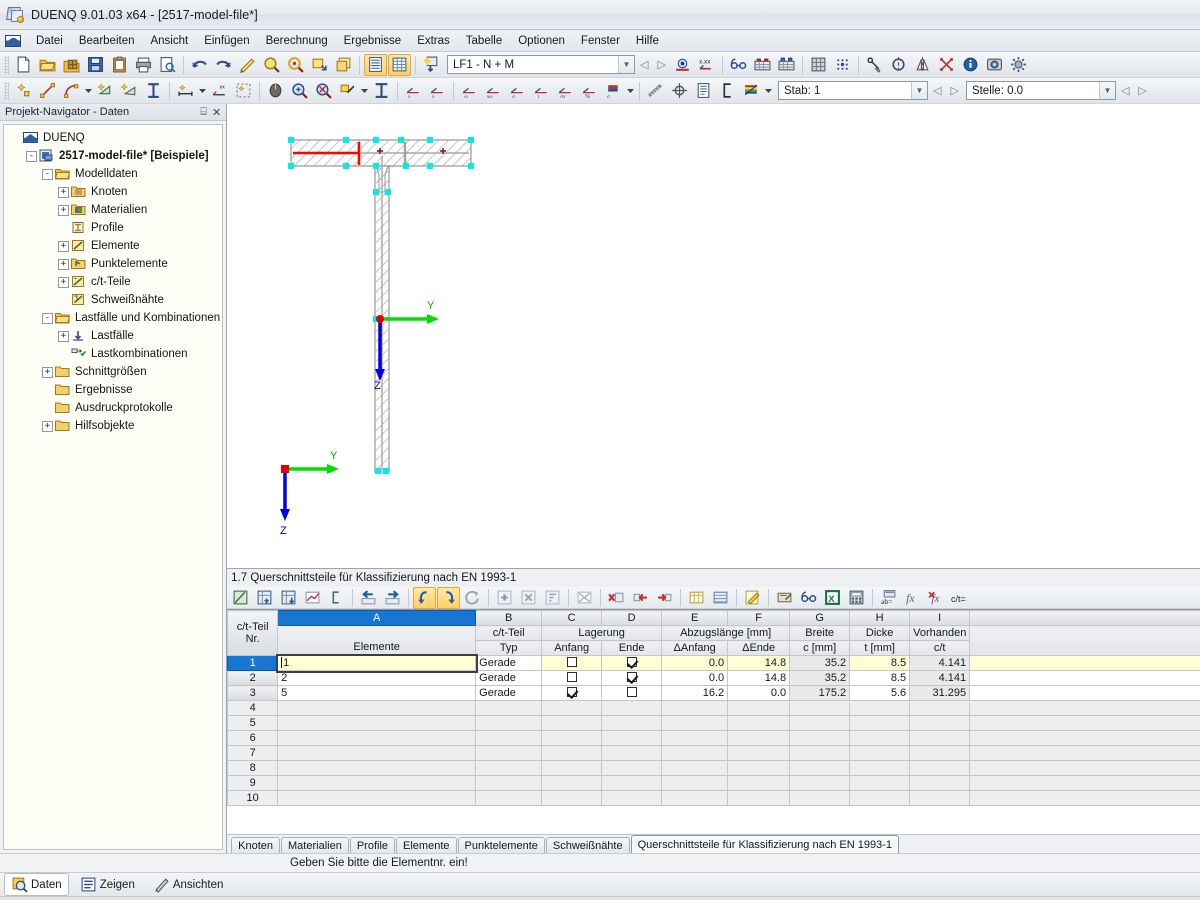  Describe the element at coordinates (199, 65) in the screenshot. I see `undo-icon` at that location.